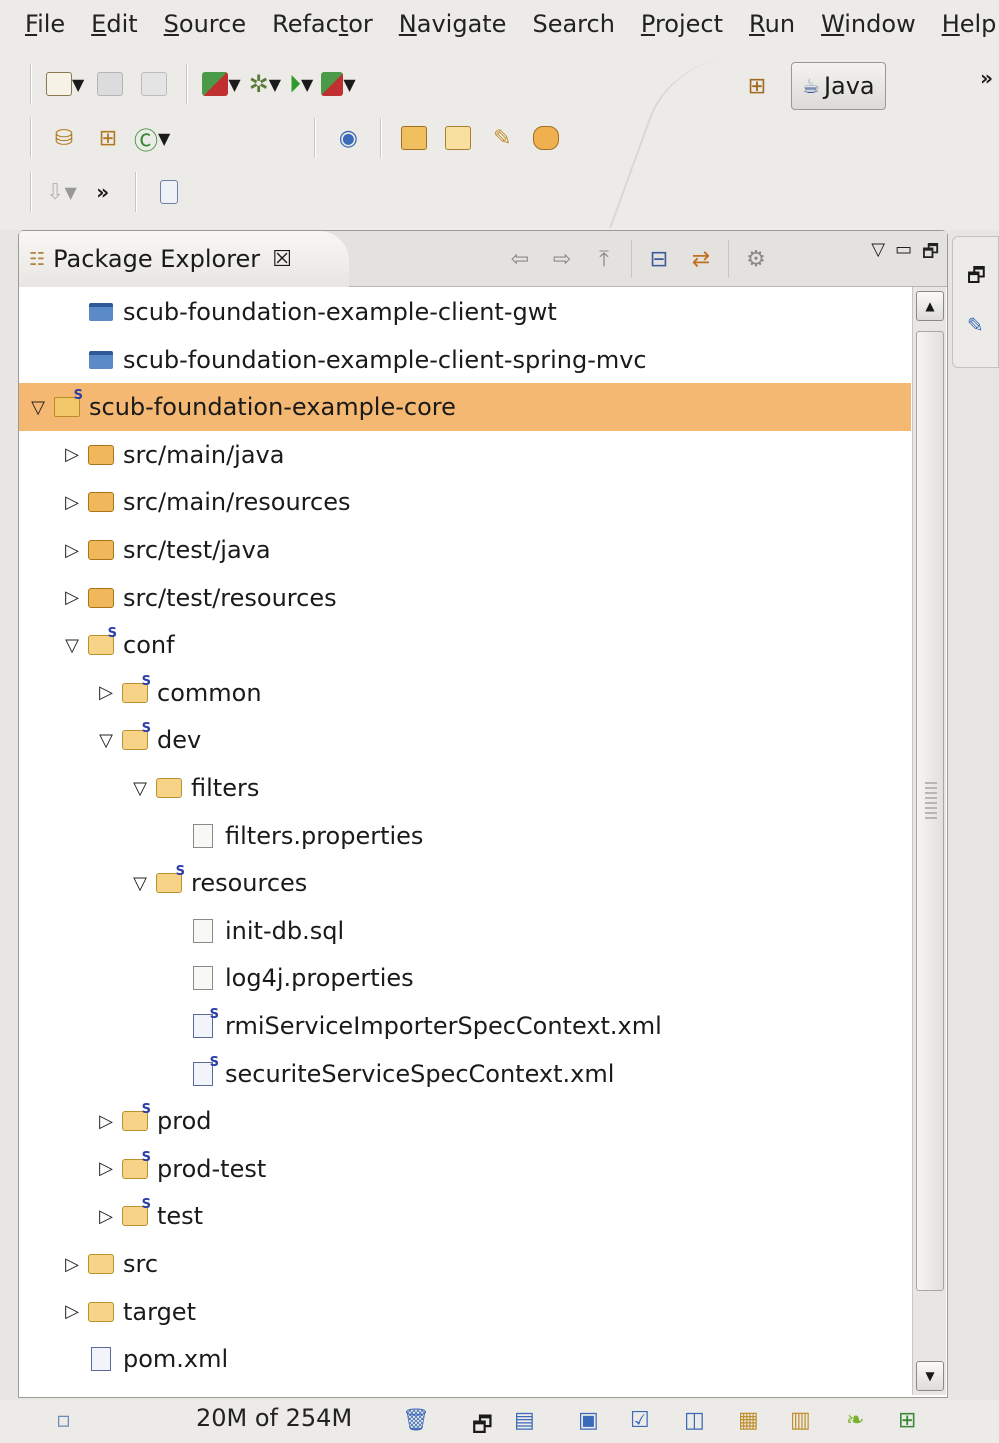 The width and height of the screenshot is (999, 1443). What do you see at coordinates (465, 312) in the screenshot?
I see `tree-item: scub-foundation-example-client-gwt` at bounding box center [465, 312].